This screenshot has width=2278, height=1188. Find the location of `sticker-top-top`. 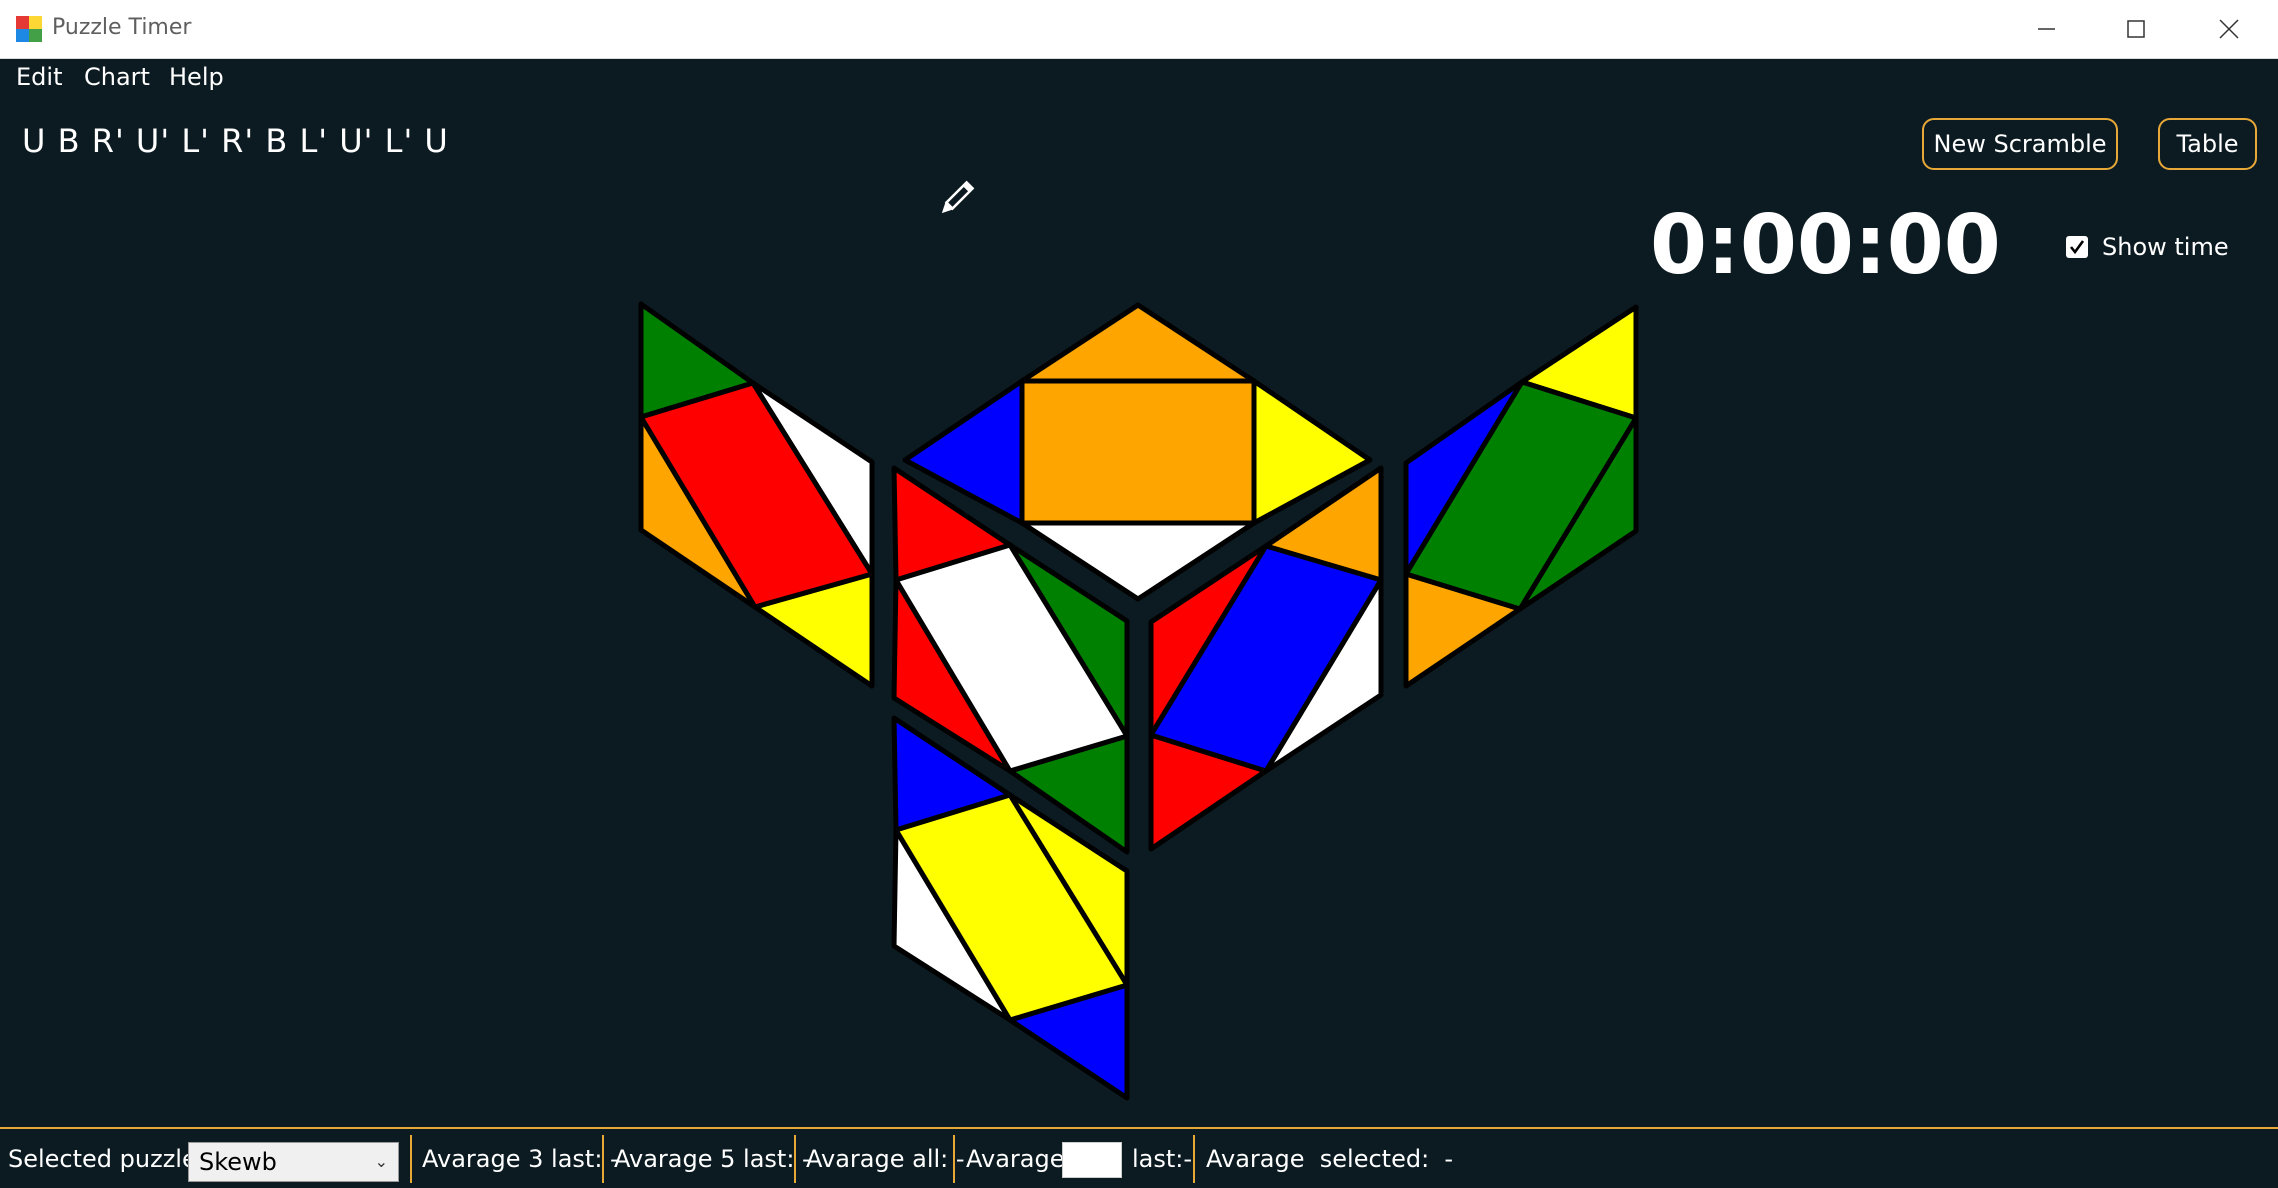

sticker-top-top is located at coordinates (1138, 343).